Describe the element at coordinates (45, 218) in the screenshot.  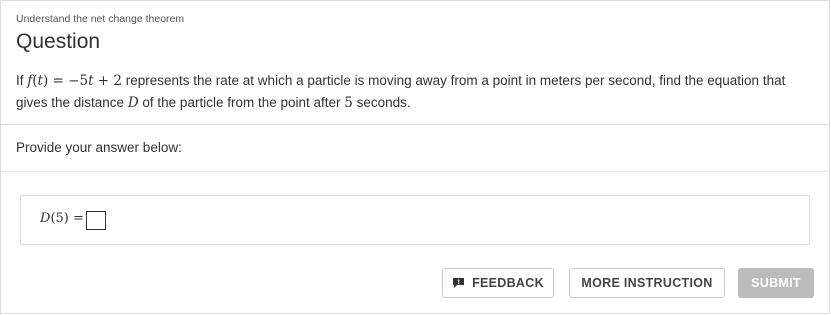
I see `answer-label-d: D` at that location.